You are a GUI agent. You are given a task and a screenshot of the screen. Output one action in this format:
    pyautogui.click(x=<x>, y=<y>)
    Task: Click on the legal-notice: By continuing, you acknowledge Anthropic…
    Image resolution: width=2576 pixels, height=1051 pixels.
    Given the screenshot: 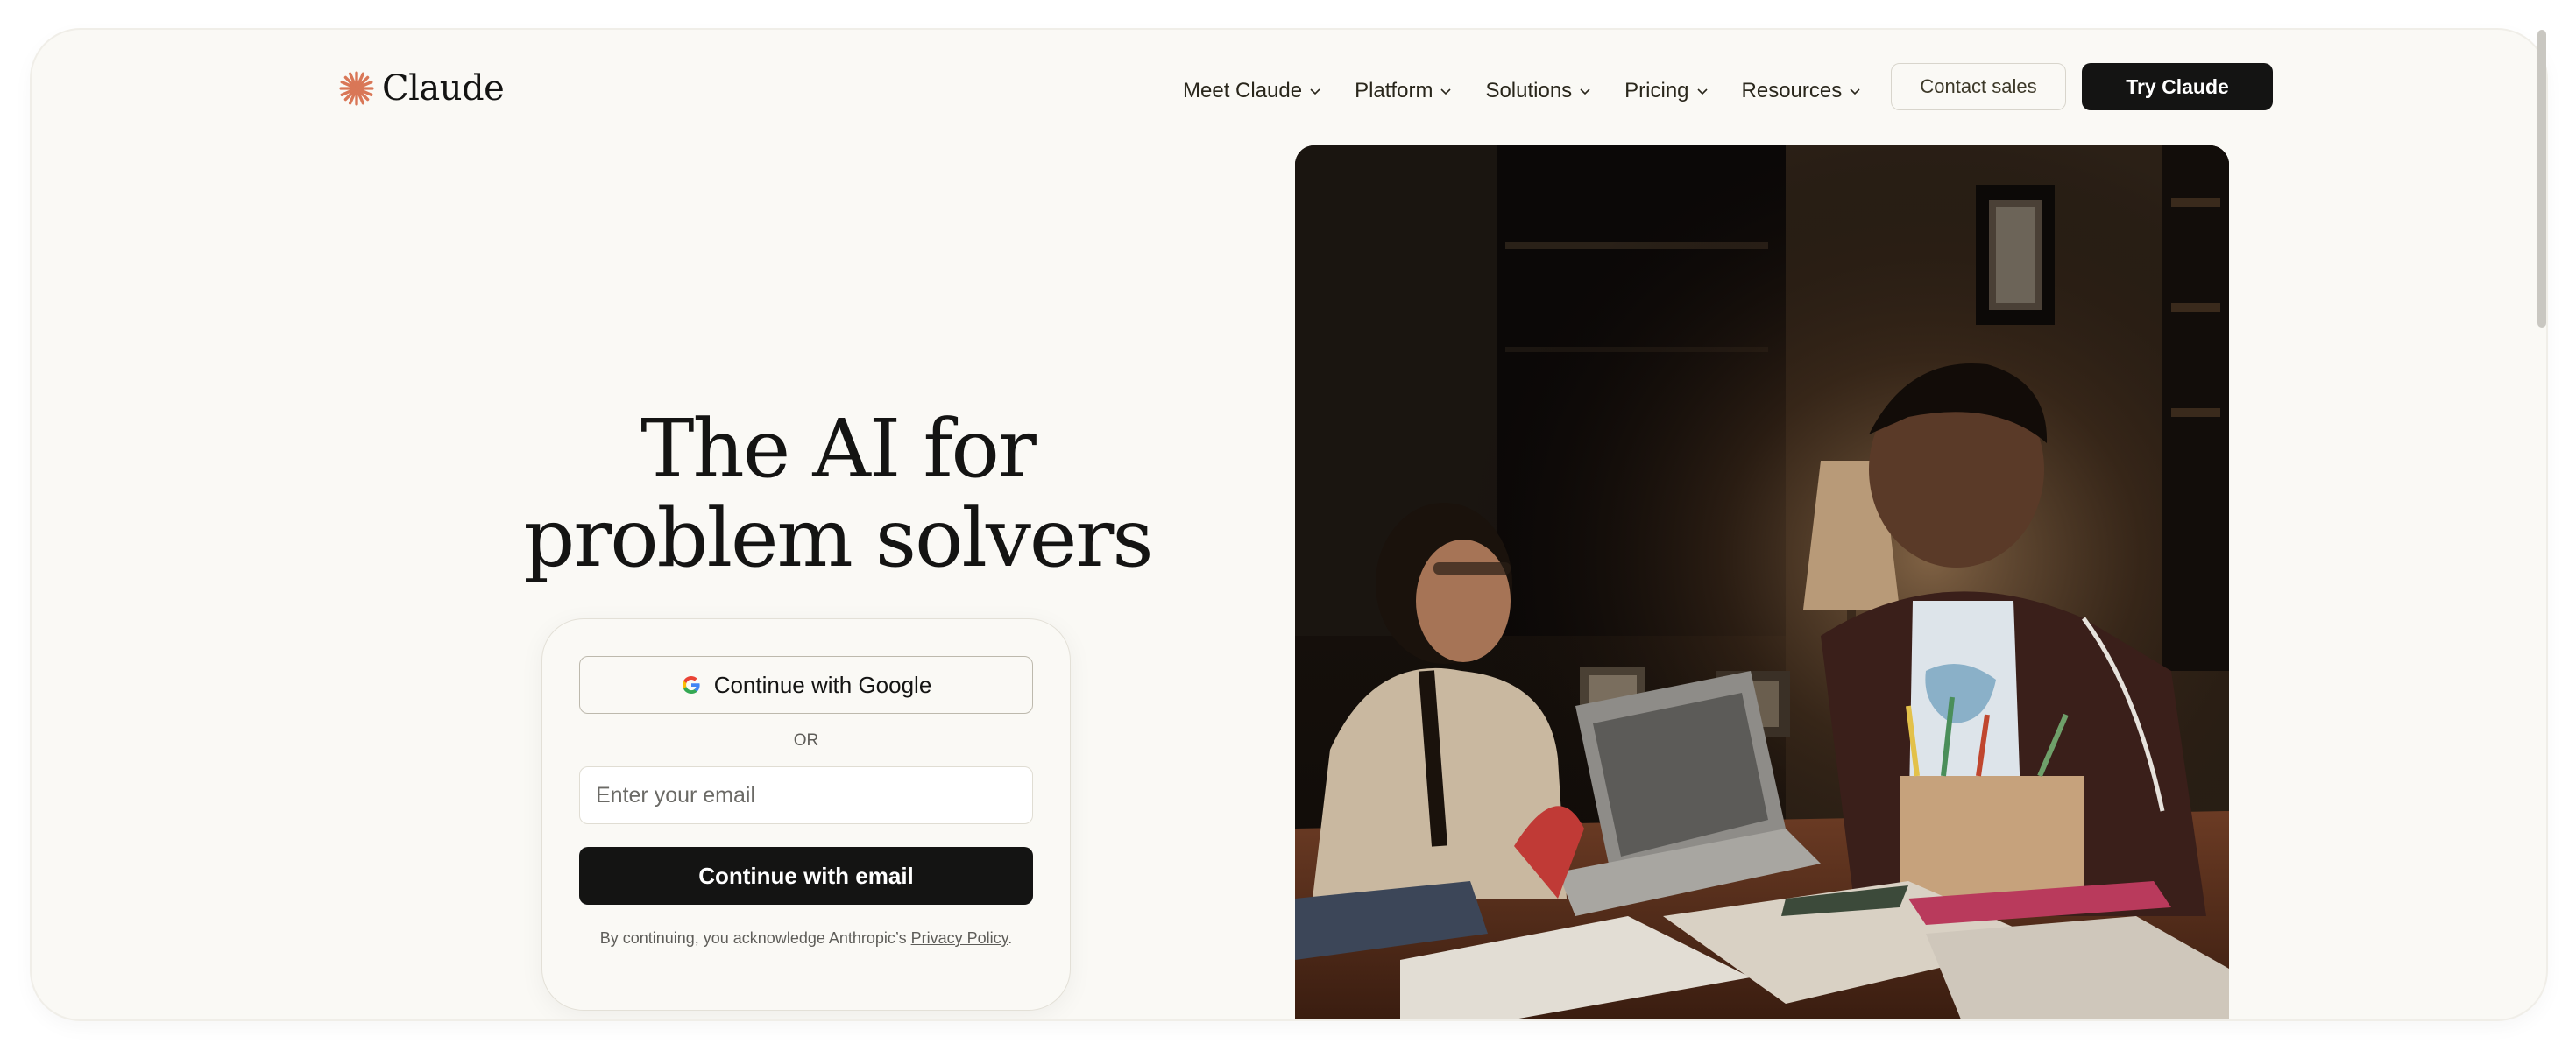 What is the action you would take?
    pyautogui.click(x=806, y=939)
    